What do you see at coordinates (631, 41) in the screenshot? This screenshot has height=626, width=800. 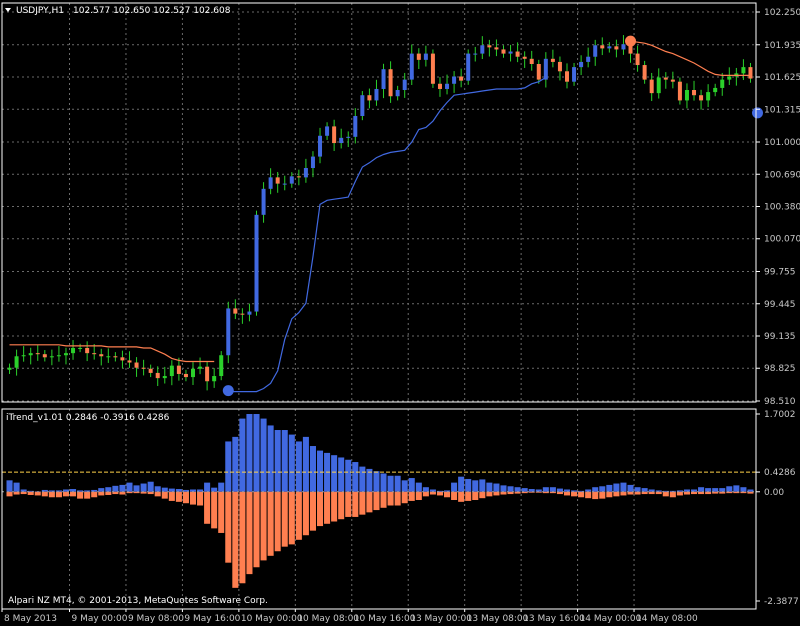 I see `signal-dot` at bounding box center [631, 41].